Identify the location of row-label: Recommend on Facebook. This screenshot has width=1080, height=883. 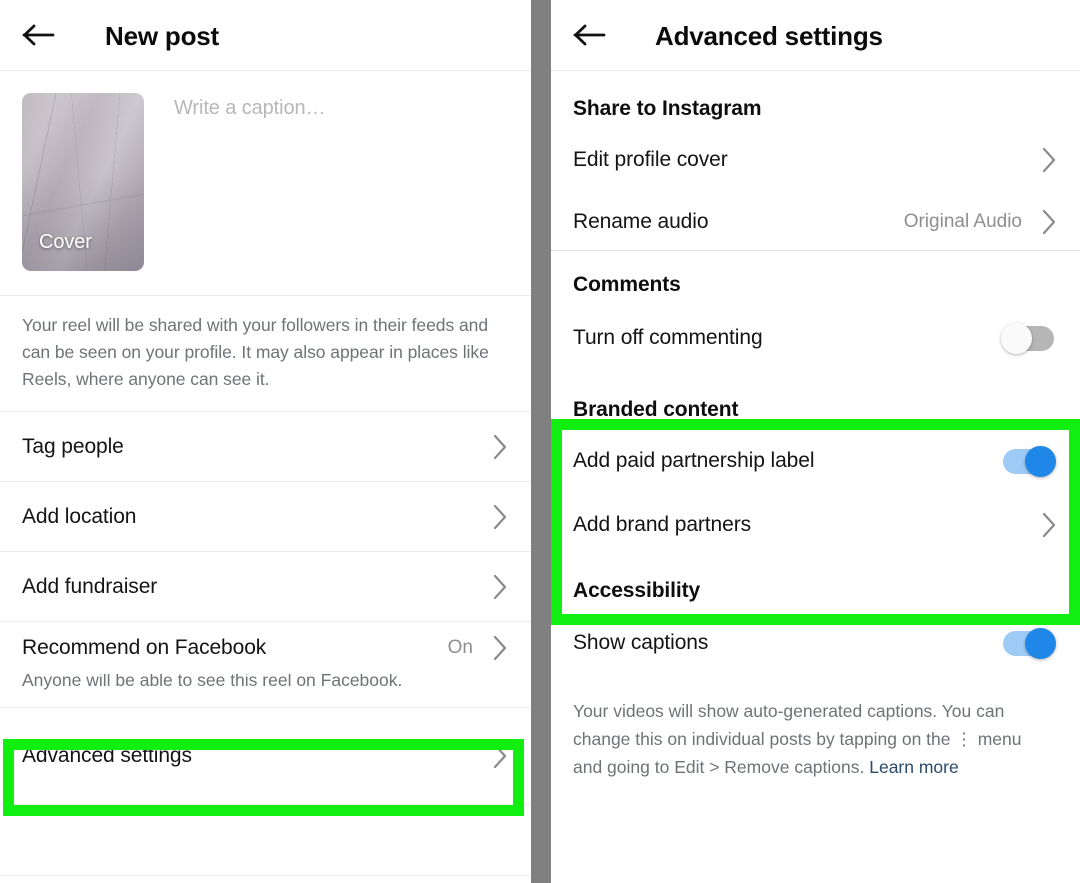
(144, 648).